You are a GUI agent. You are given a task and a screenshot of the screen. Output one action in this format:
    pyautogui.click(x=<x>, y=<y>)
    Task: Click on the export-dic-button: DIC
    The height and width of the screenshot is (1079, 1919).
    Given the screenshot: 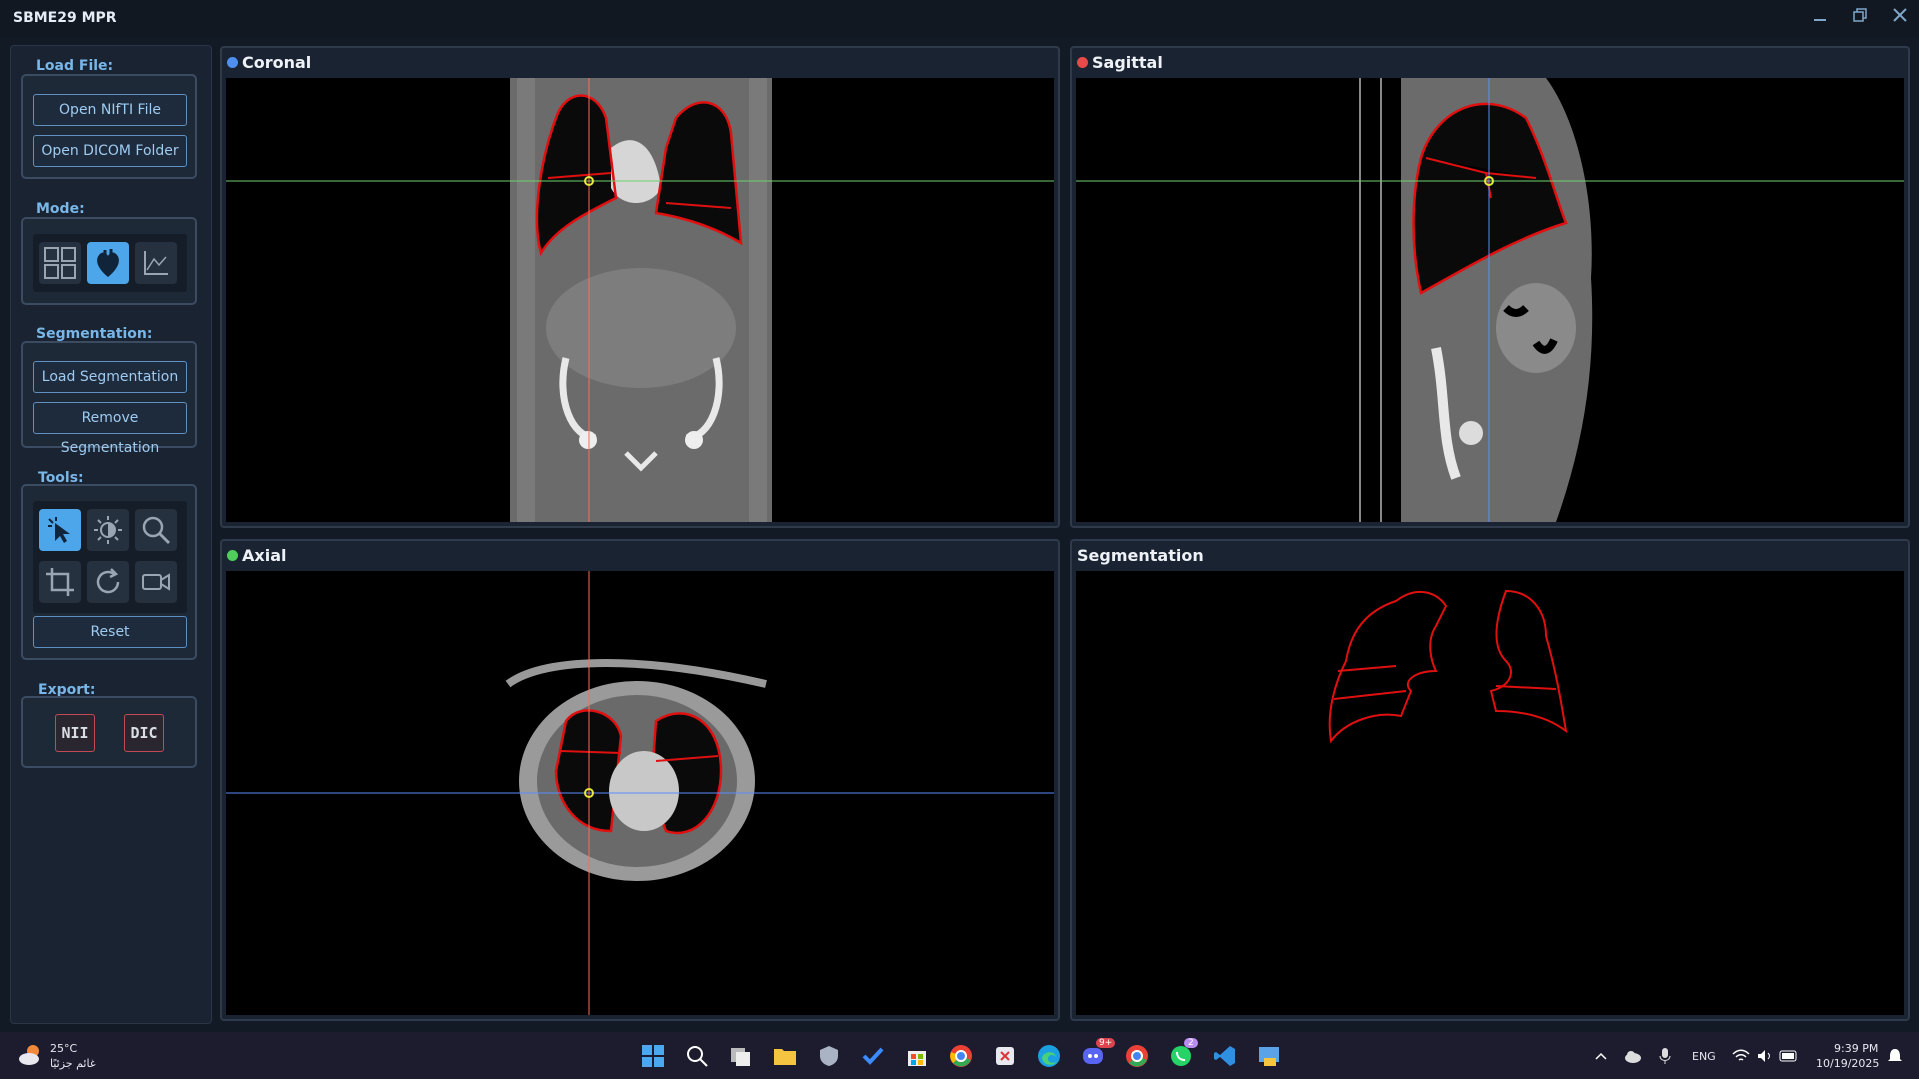 What is the action you would take?
    pyautogui.click(x=144, y=733)
    